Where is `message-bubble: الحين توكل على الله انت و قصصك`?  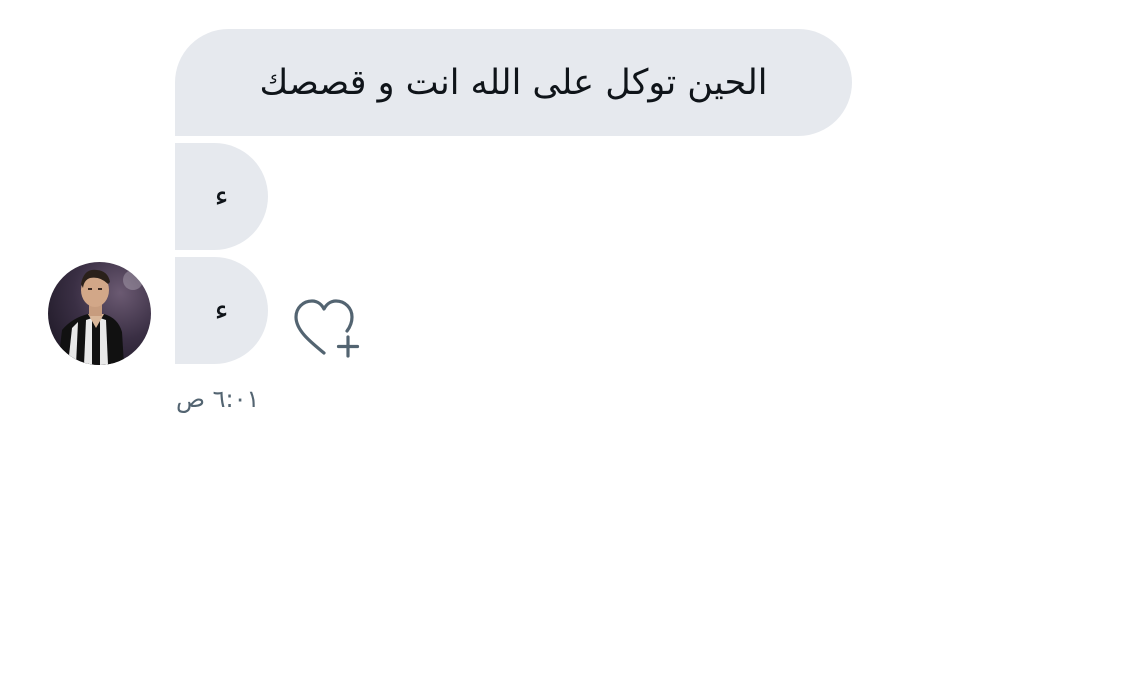 message-bubble: الحين توكل على الله انت و قصصك is located at coordinates (513, 82).